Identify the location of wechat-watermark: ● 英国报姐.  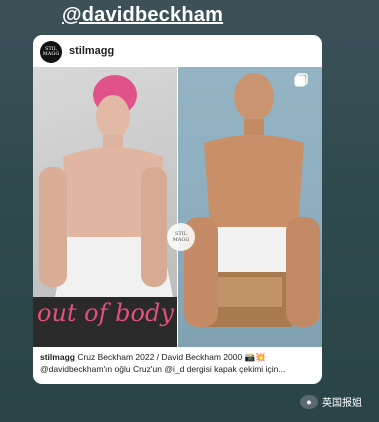
(331, 401).